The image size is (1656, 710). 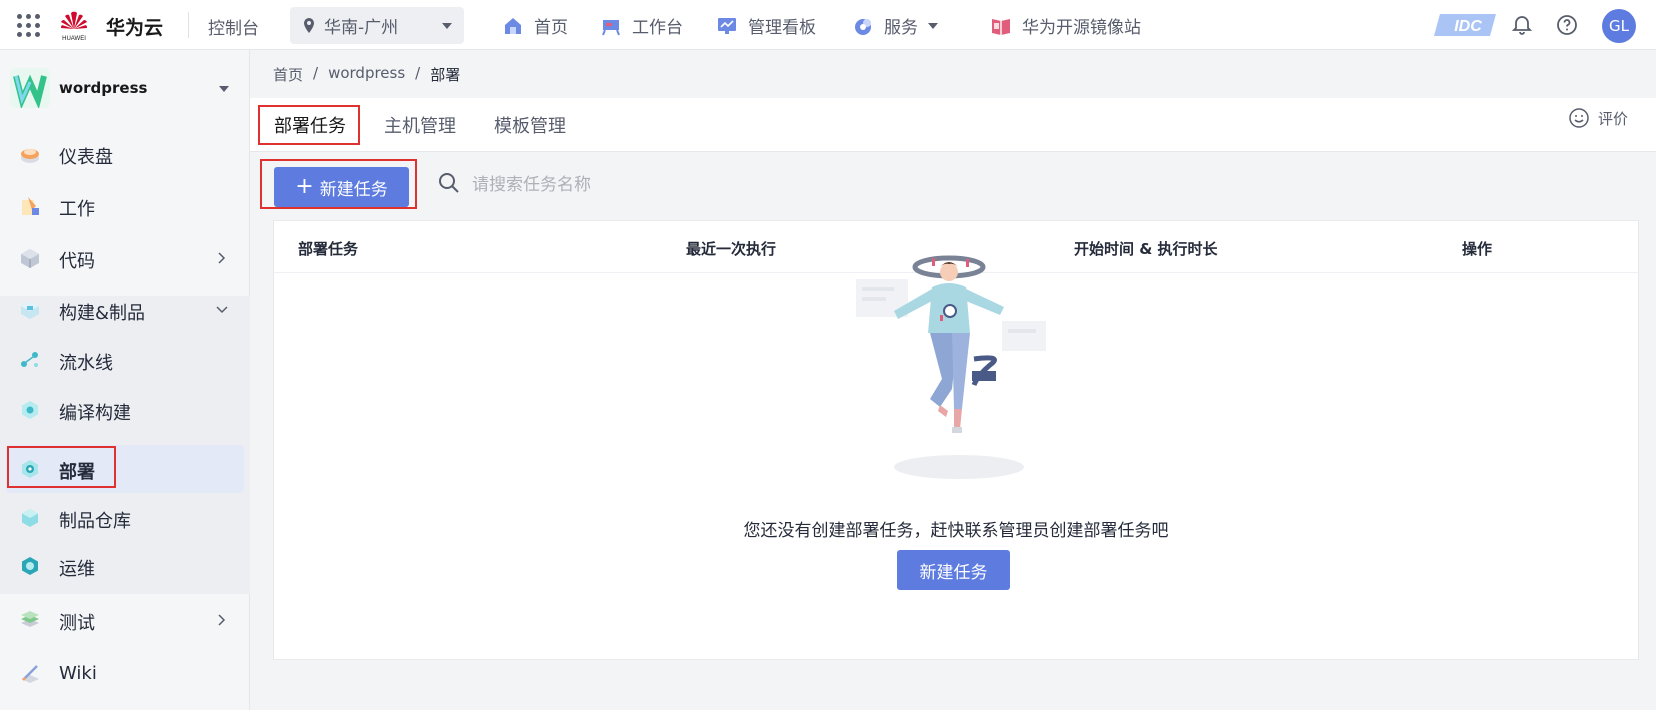 I want to click on console-link: 控制台, so click(x=233, y=26).